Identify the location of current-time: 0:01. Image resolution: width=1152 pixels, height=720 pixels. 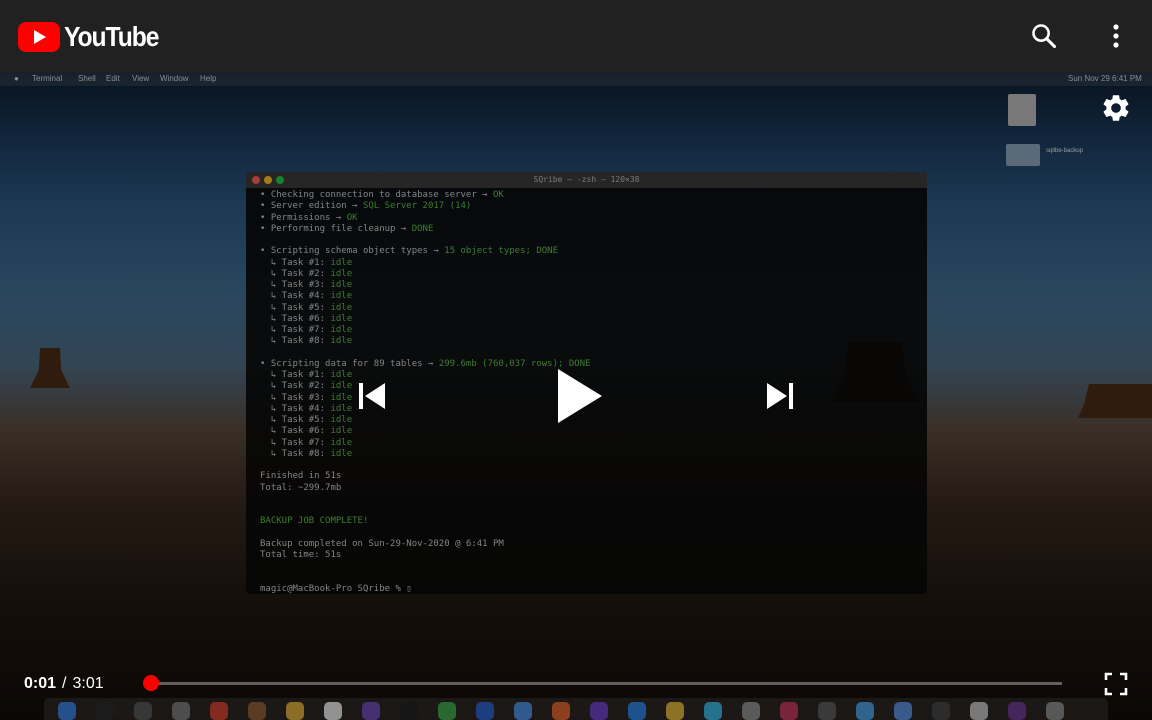
(40, 683).